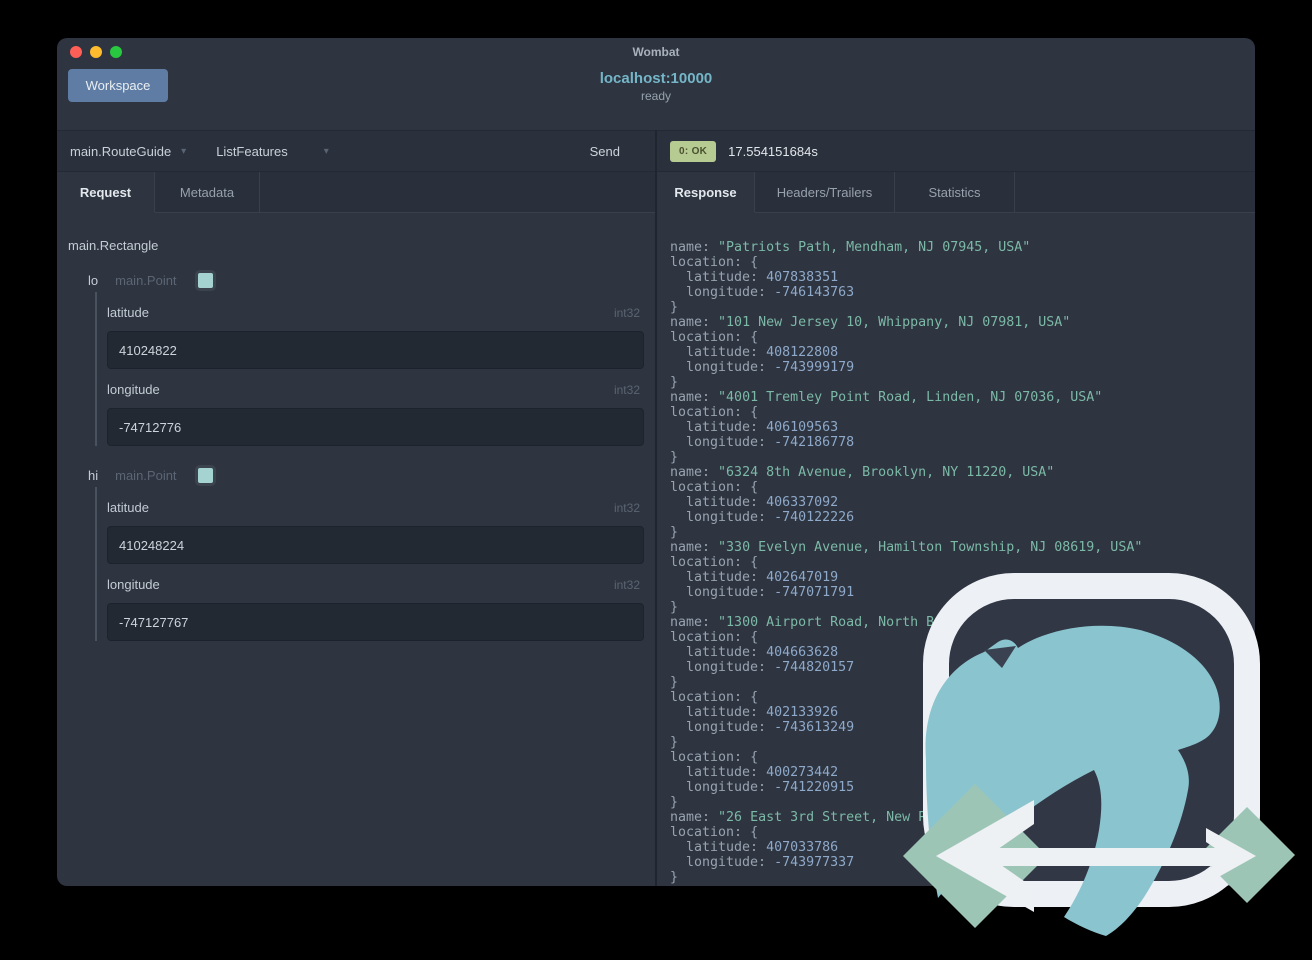 This screenshot has height=960, width=1312. I want to click on server-info: localhost:10000 ready, so click(656, 86).